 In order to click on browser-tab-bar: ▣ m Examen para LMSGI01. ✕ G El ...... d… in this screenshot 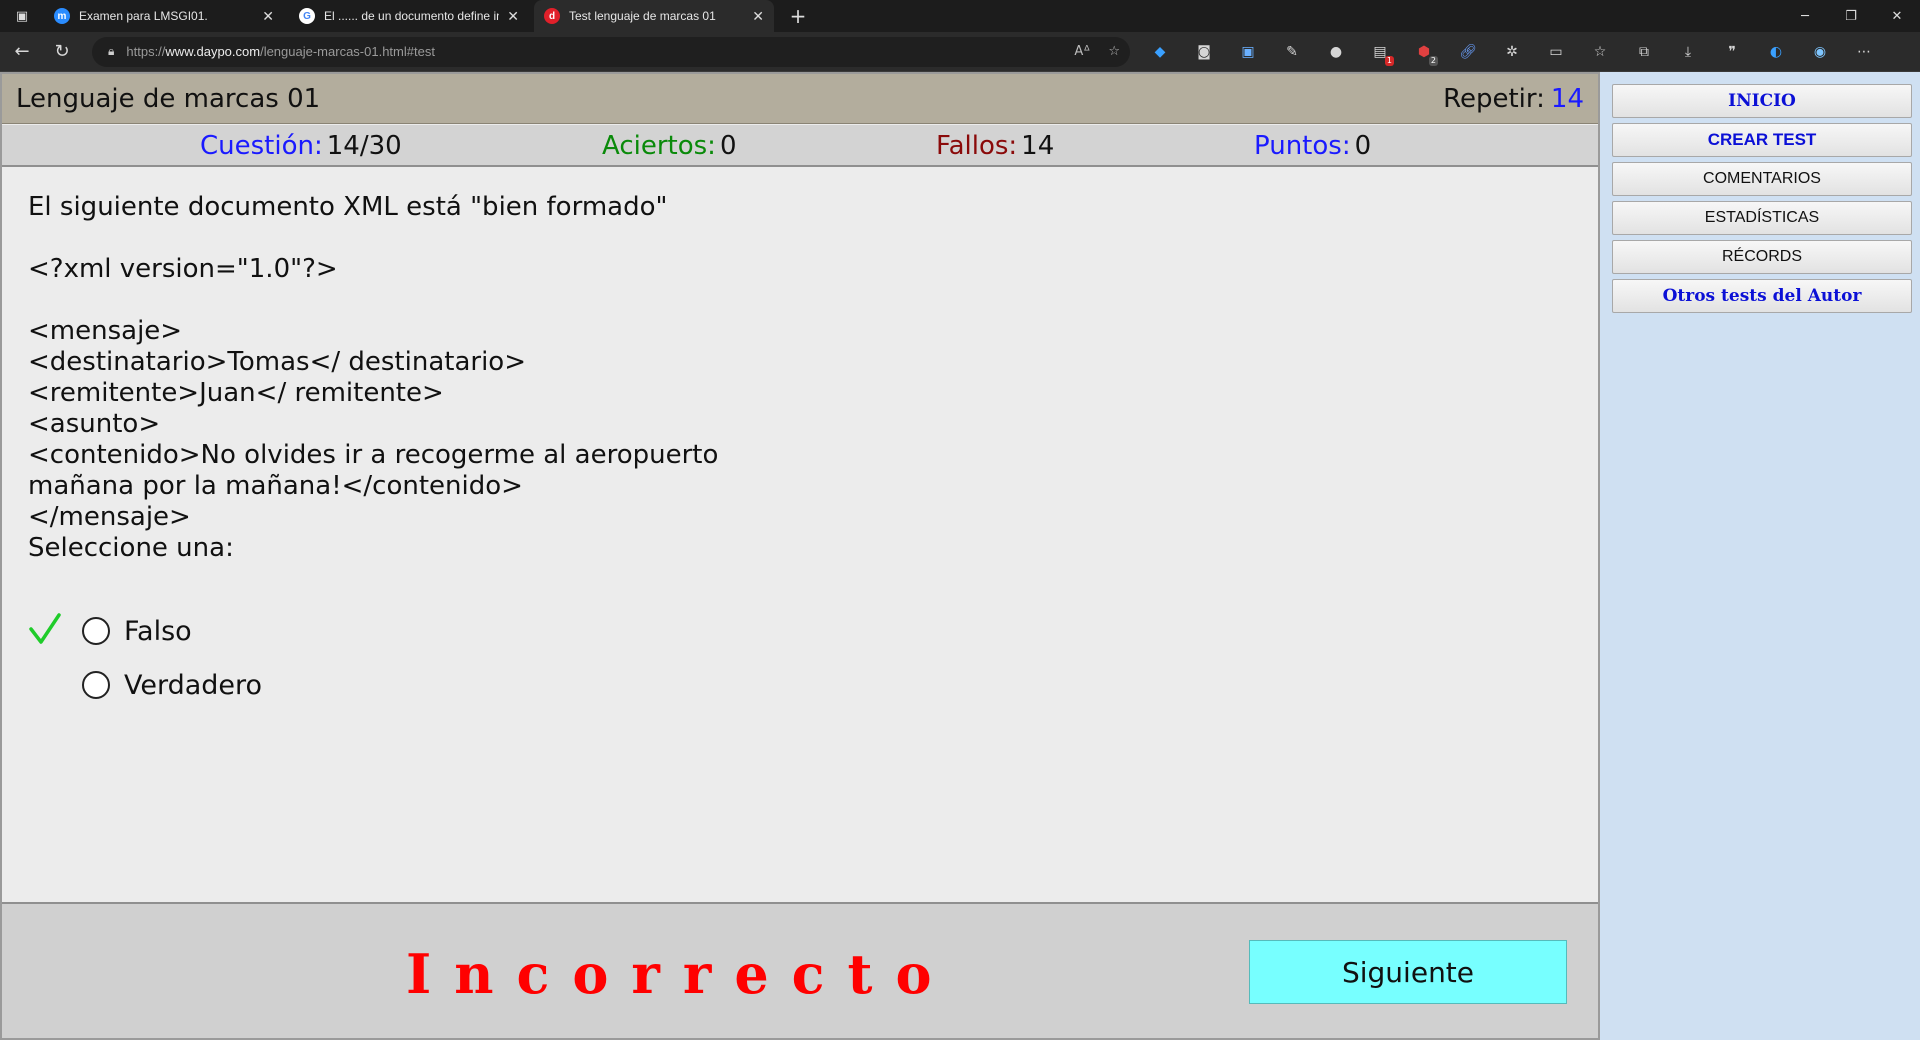, I will do `click(960, 16)`.